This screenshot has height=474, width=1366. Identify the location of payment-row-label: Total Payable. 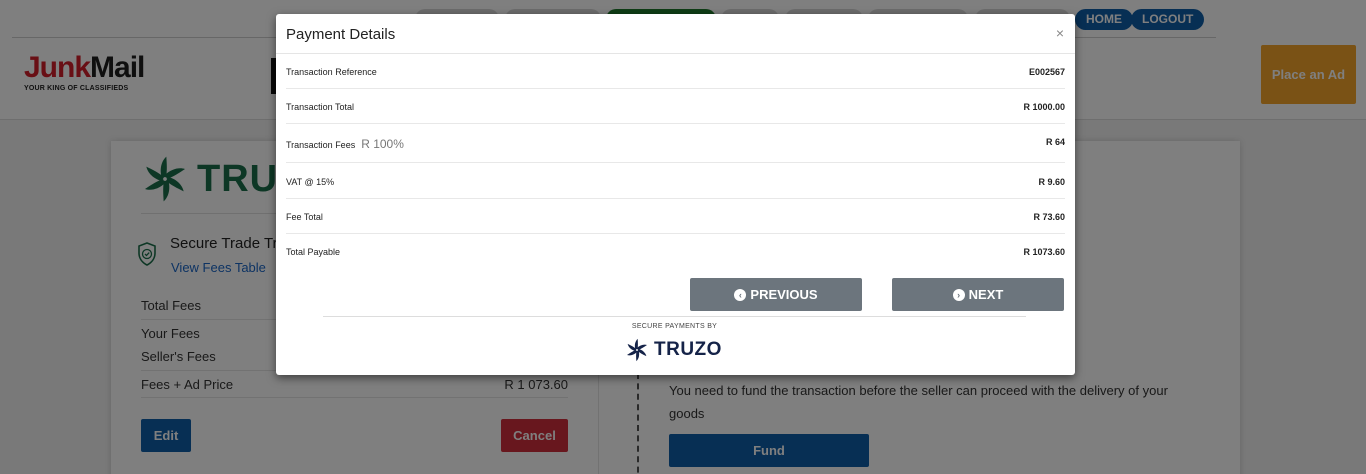
(313, 252).